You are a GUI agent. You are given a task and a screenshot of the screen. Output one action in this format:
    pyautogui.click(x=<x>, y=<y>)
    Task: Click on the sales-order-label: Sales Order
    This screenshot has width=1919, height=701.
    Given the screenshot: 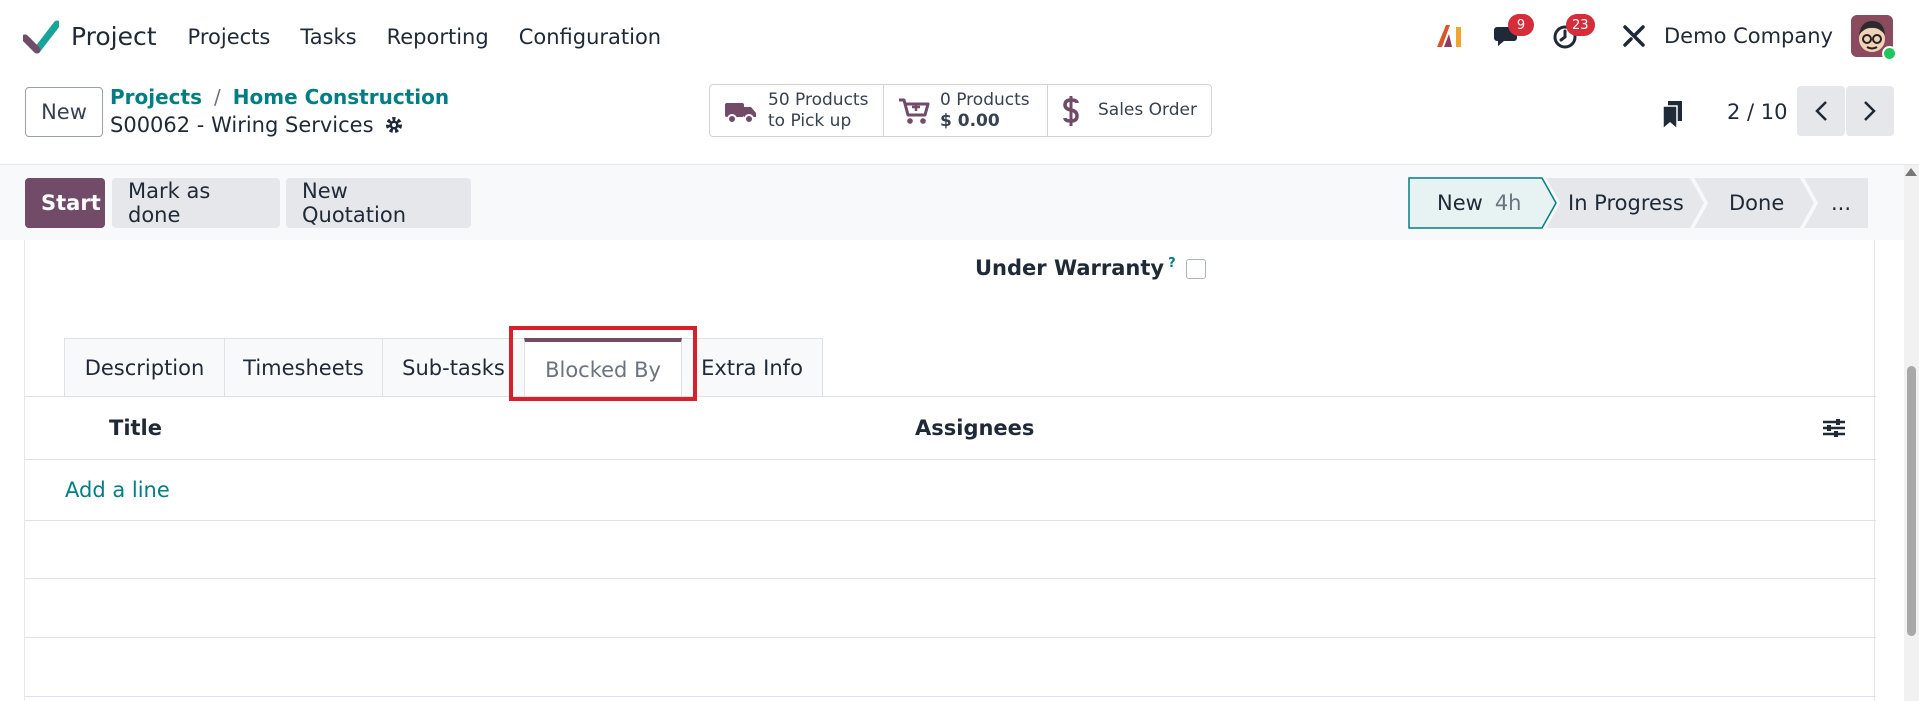 What is the action you would take?
    pyautogui.click(x=1147, y=110)
    